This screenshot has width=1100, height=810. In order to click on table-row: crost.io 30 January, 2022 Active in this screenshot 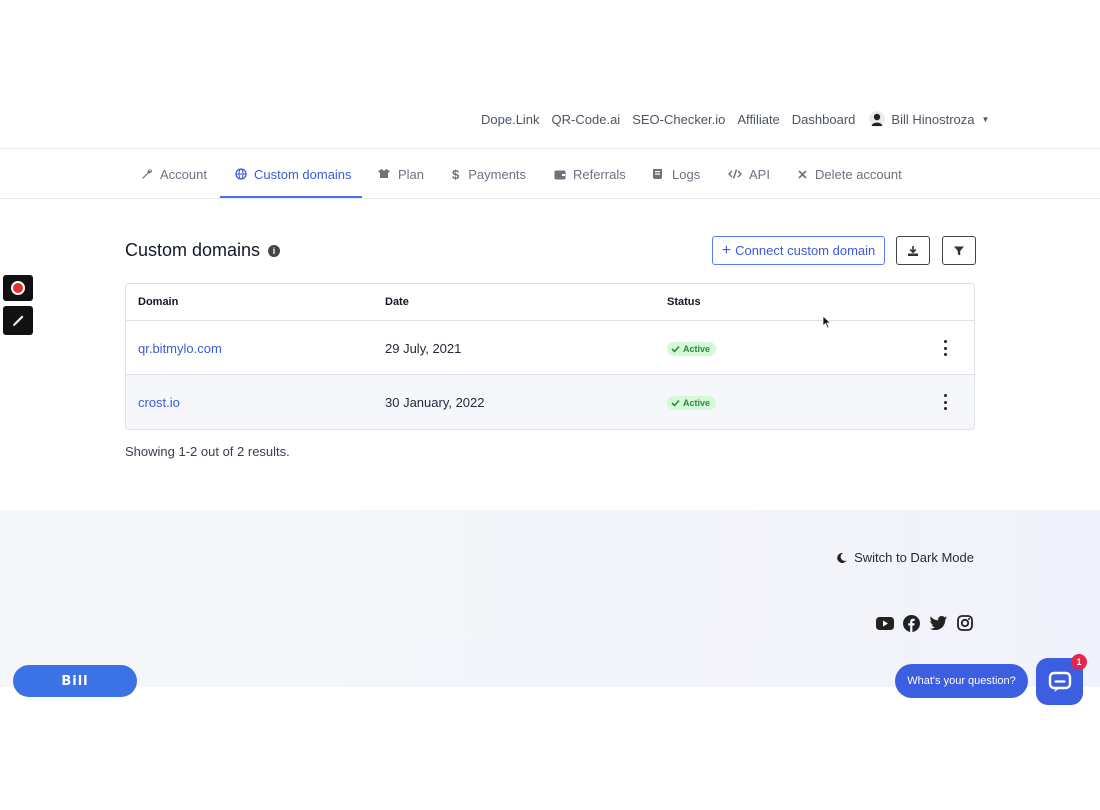, I will do `click(550, 402)`.